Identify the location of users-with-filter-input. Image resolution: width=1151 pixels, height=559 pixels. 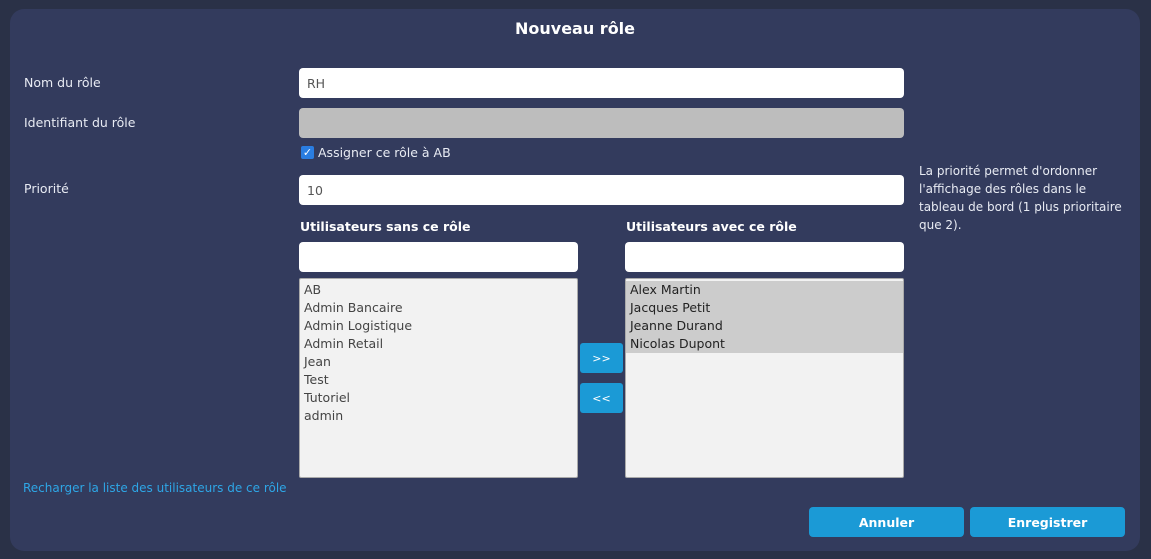
(764, 257).